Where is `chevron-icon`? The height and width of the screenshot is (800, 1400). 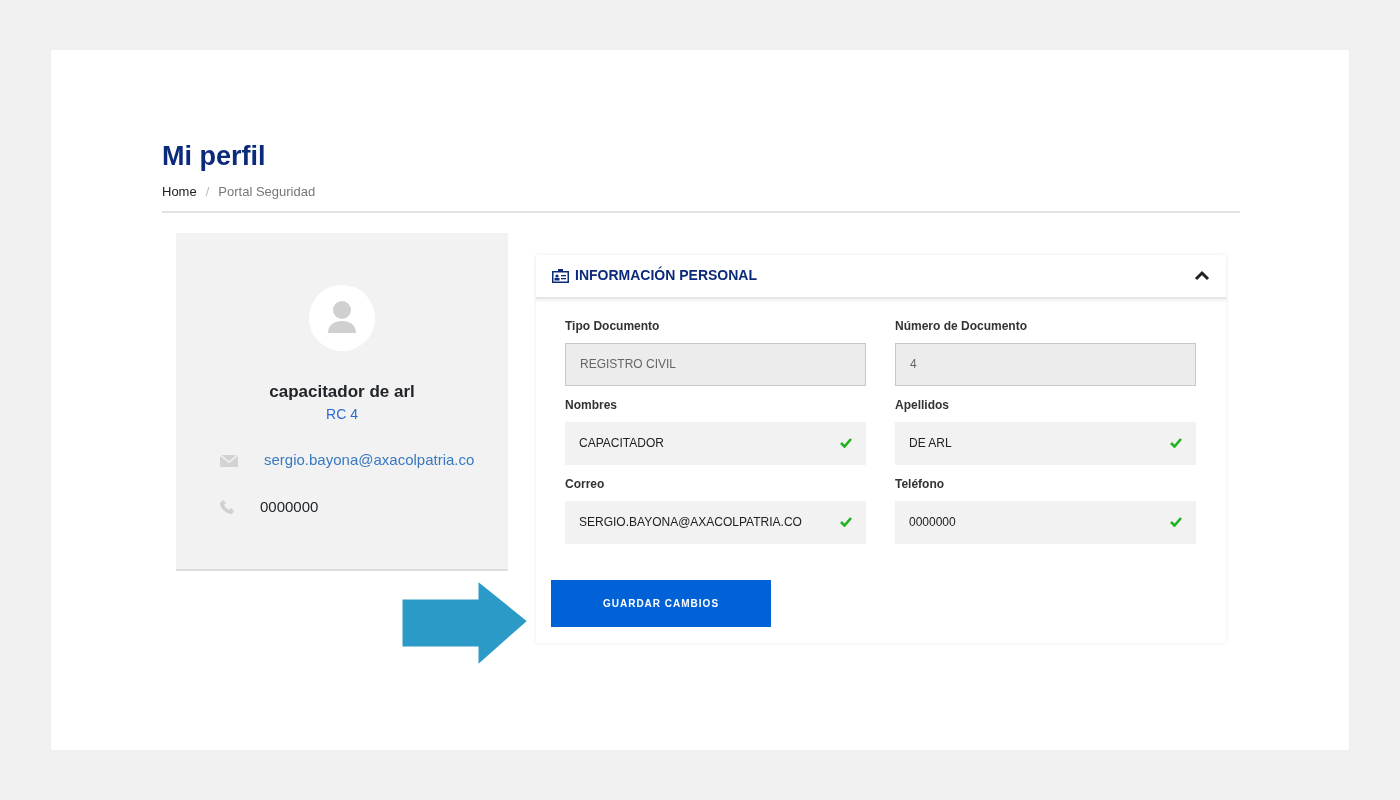
chevron-icon is located at coordinates (1202, 275).